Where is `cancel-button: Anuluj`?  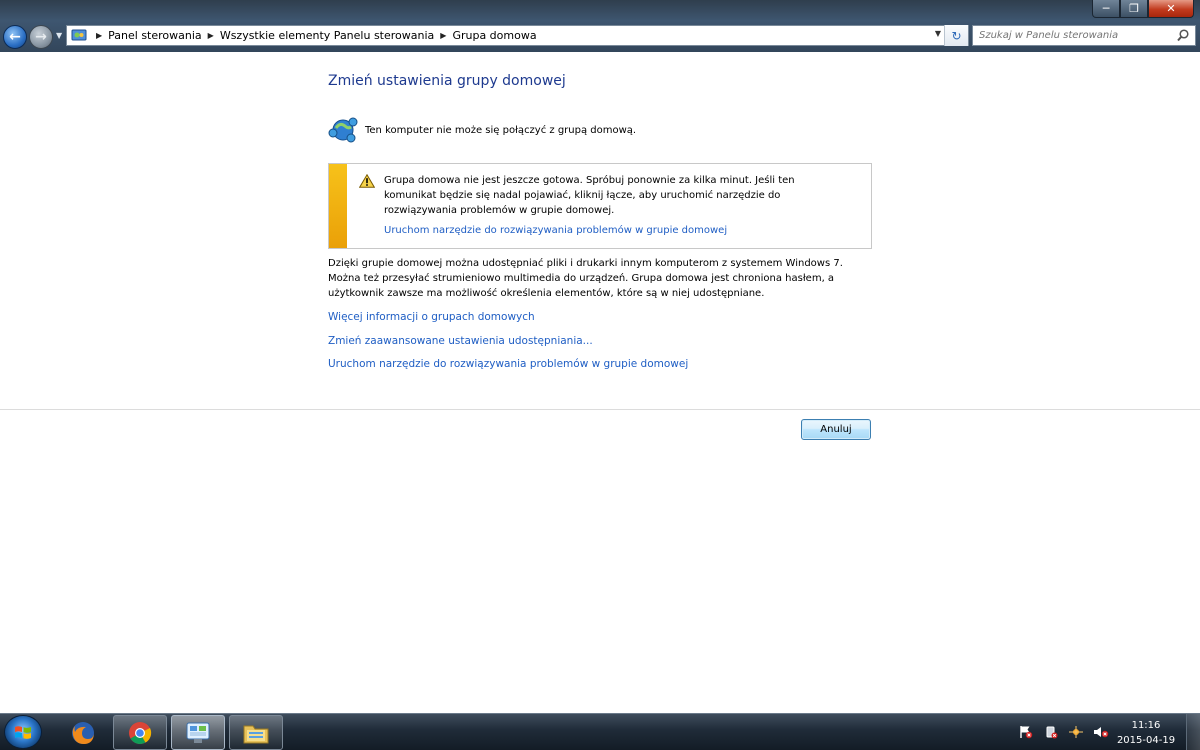
cancel-button: Anuluj is located at coordinates (836, 429).